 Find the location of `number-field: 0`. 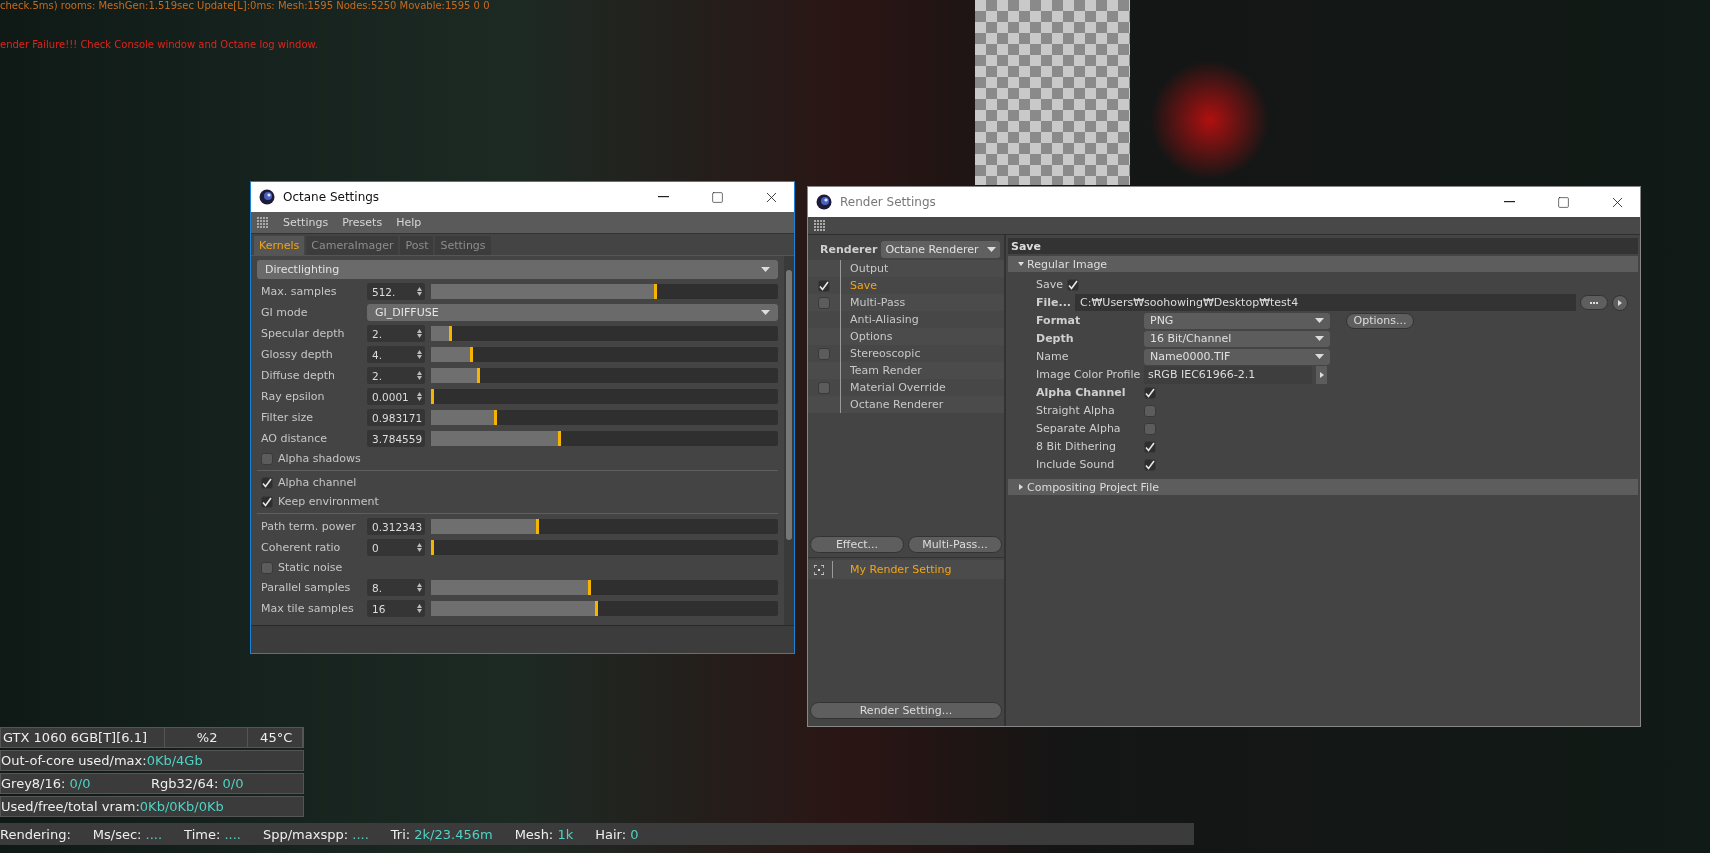

number-field: 0 is located at coordinates (396, 547).